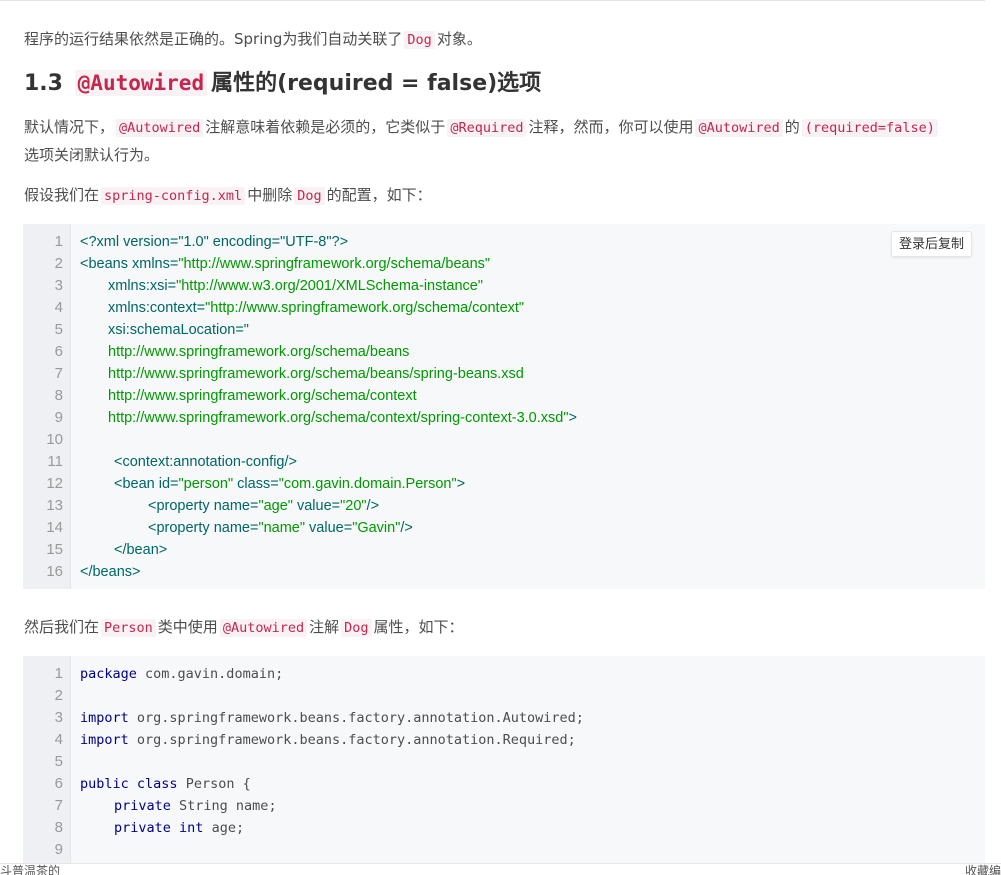 Image resolution: width=1001 pixels, height=875 pixels. Describe the element at coordinates (129, 264) in the screenshot. I see `code-token: <beans xmlns=` at that location.